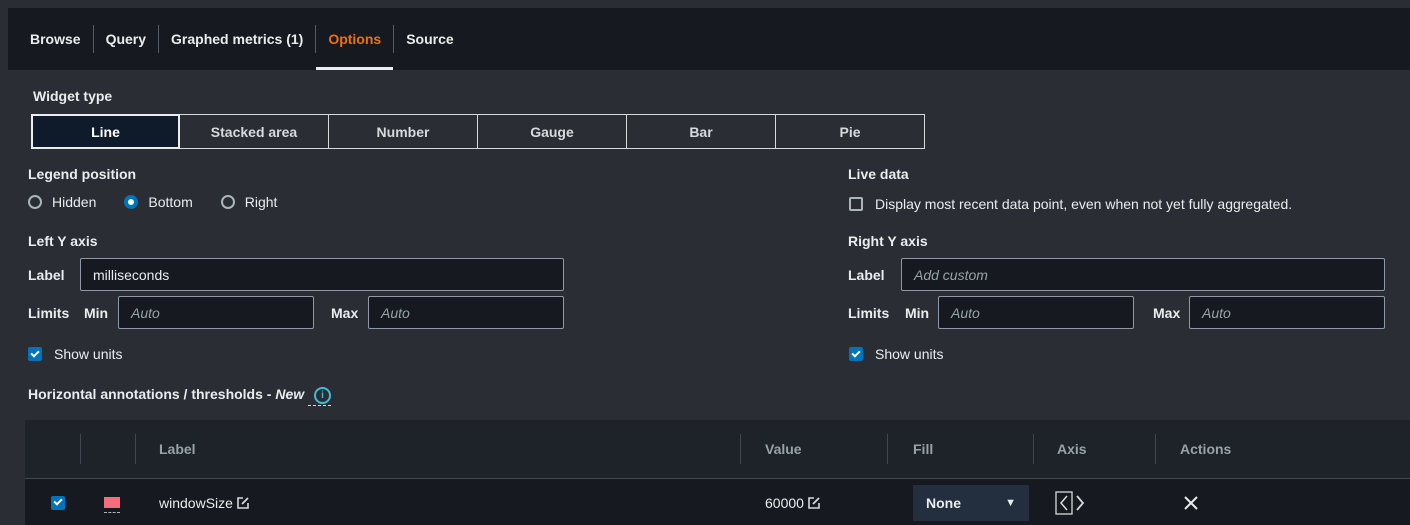 This screenshot has height=525, width=1410. Describe the element at coordinates (196, 502) in the screenshot. I see `row-label: windowSize` at that location.